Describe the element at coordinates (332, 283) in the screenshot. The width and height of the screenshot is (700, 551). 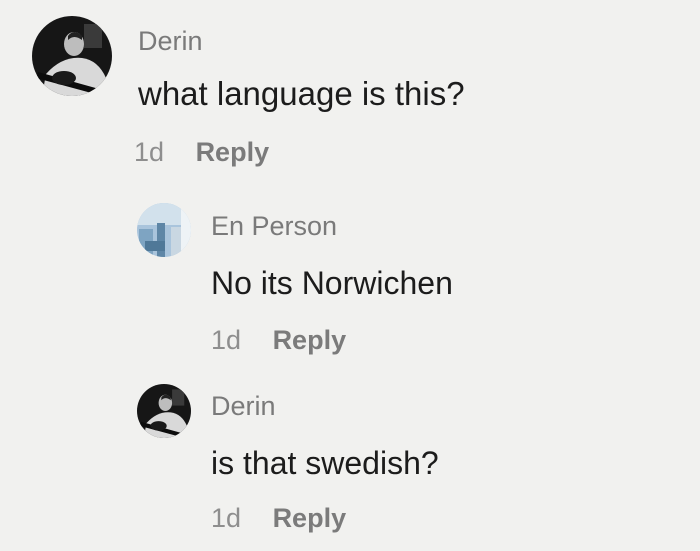
I see `comment-text: No its Norwichen` at that location.